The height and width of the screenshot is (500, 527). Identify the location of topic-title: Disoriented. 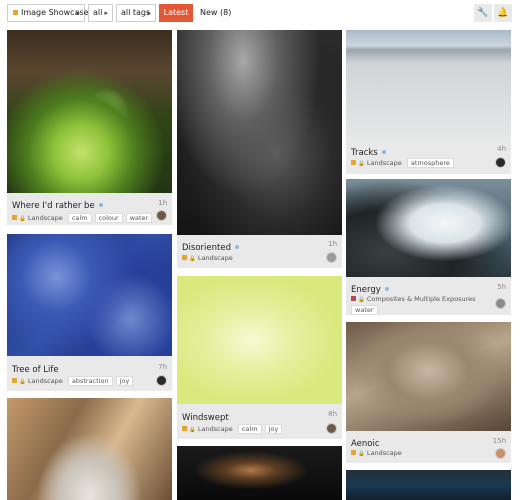
(210, 248).